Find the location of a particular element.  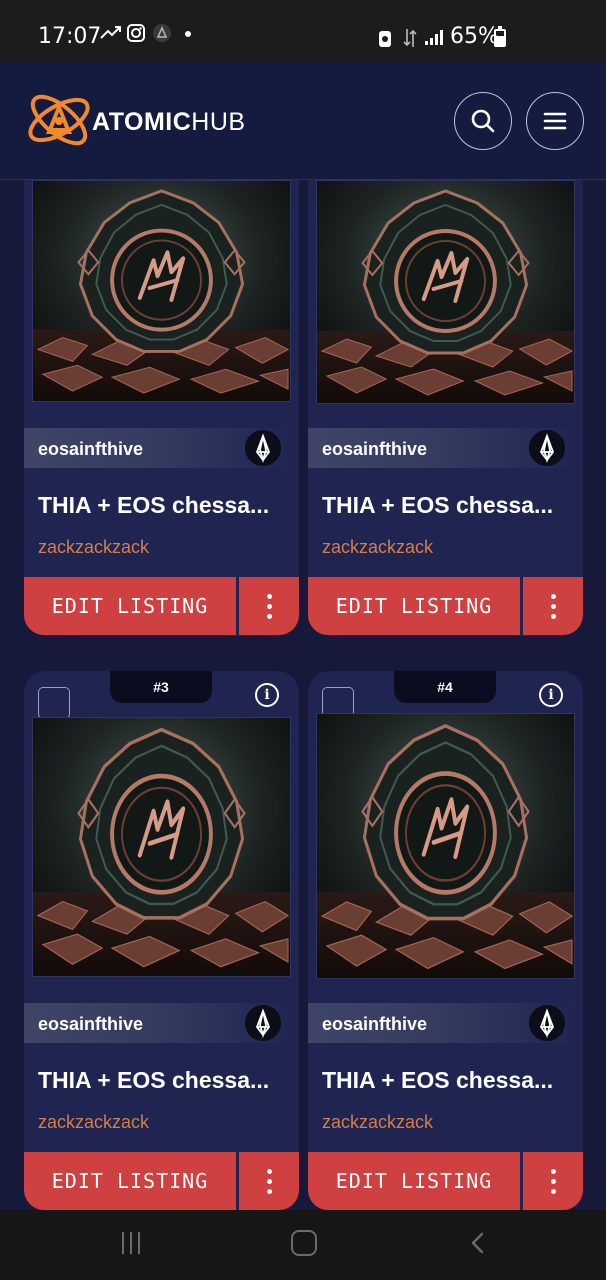

back-icon is located at coordinates (479, 1243).